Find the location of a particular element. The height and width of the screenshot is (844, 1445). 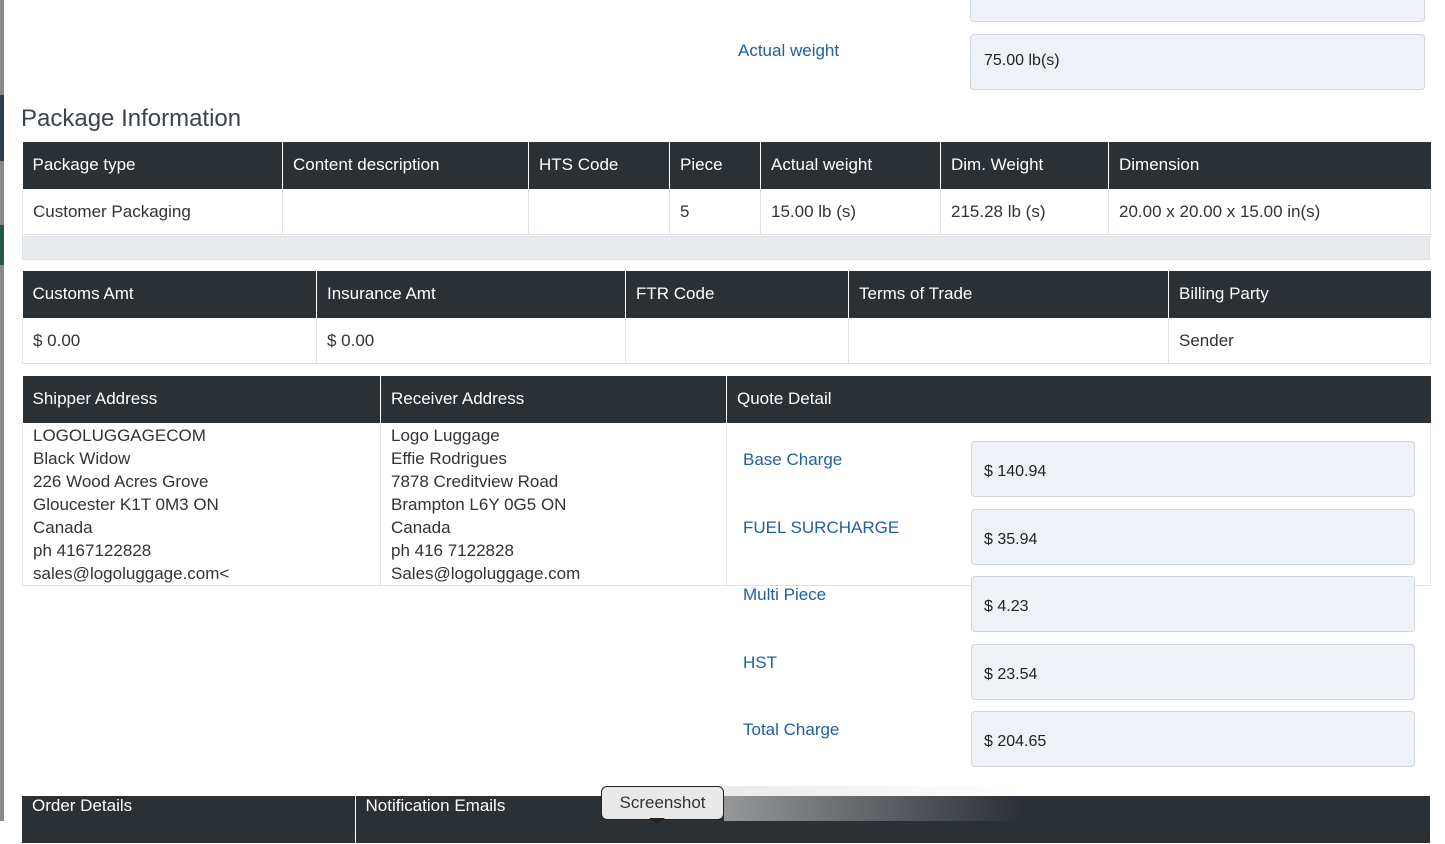

package-information-title: Package Information is located at coordinates (131, 118).